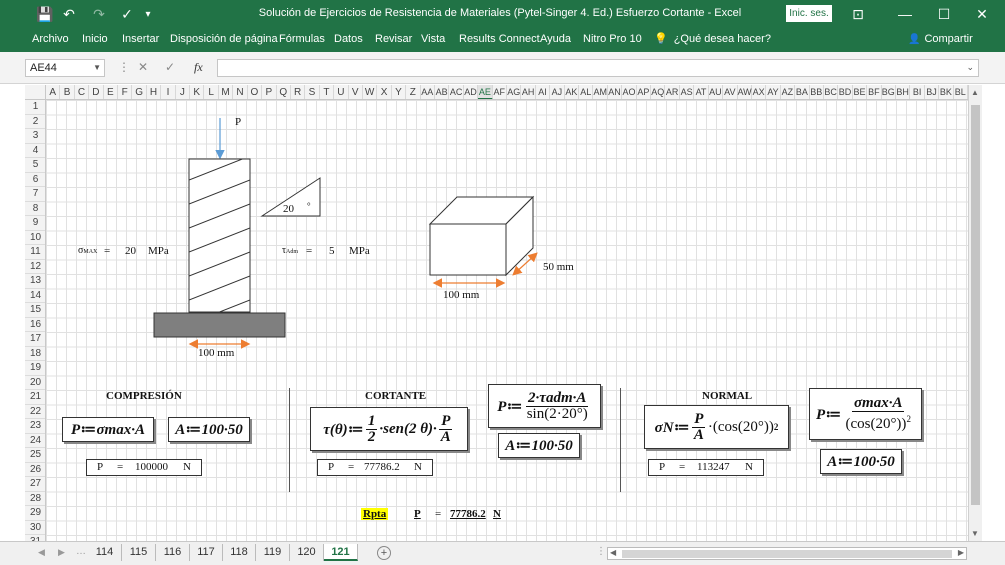  Describe the element at coordinates (399, 92) in the screenshot. I see `column-header: Y` at that location.